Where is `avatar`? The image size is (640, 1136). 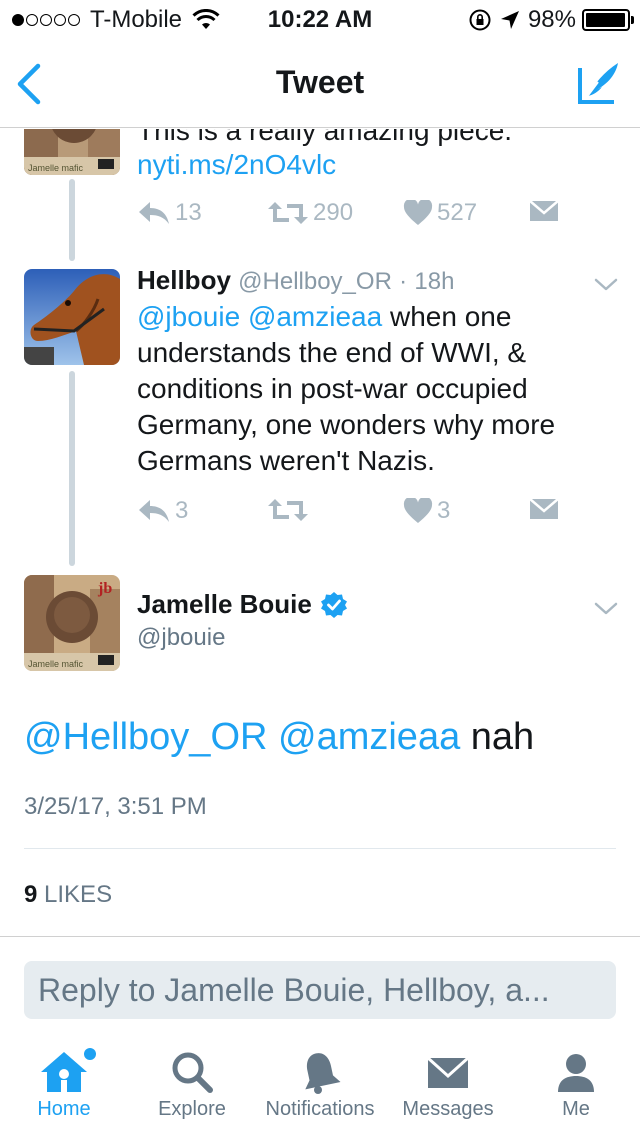 avatar is located at coordinates (72, 317).